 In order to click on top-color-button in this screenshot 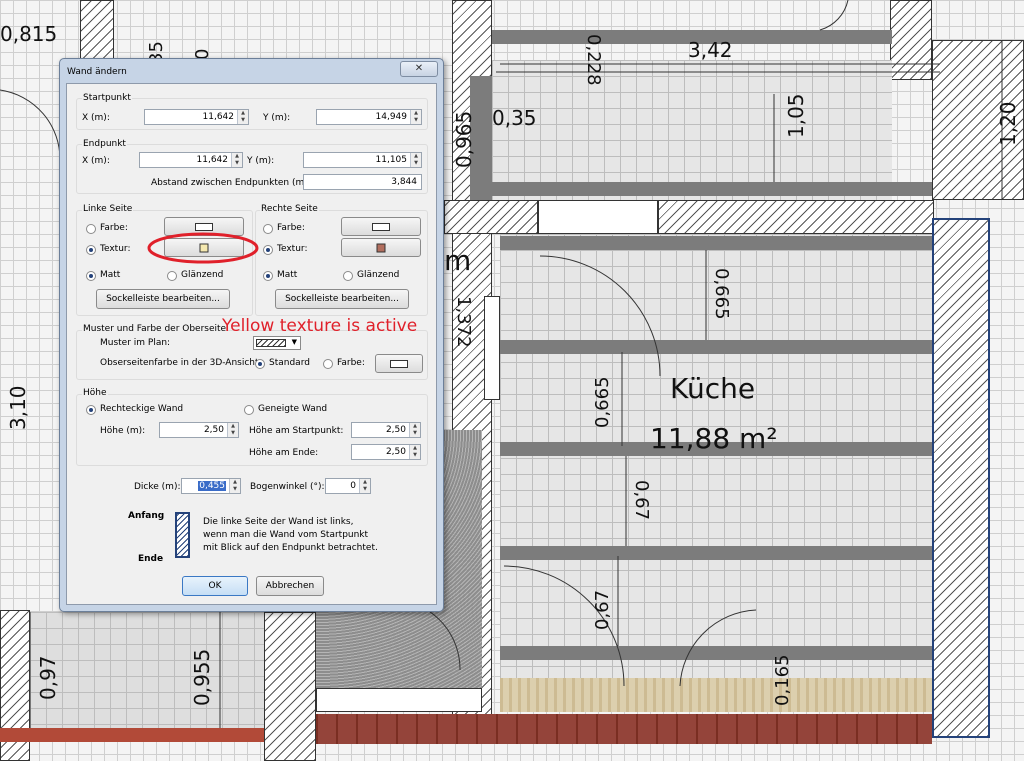, I will do `click(399, 363)`.